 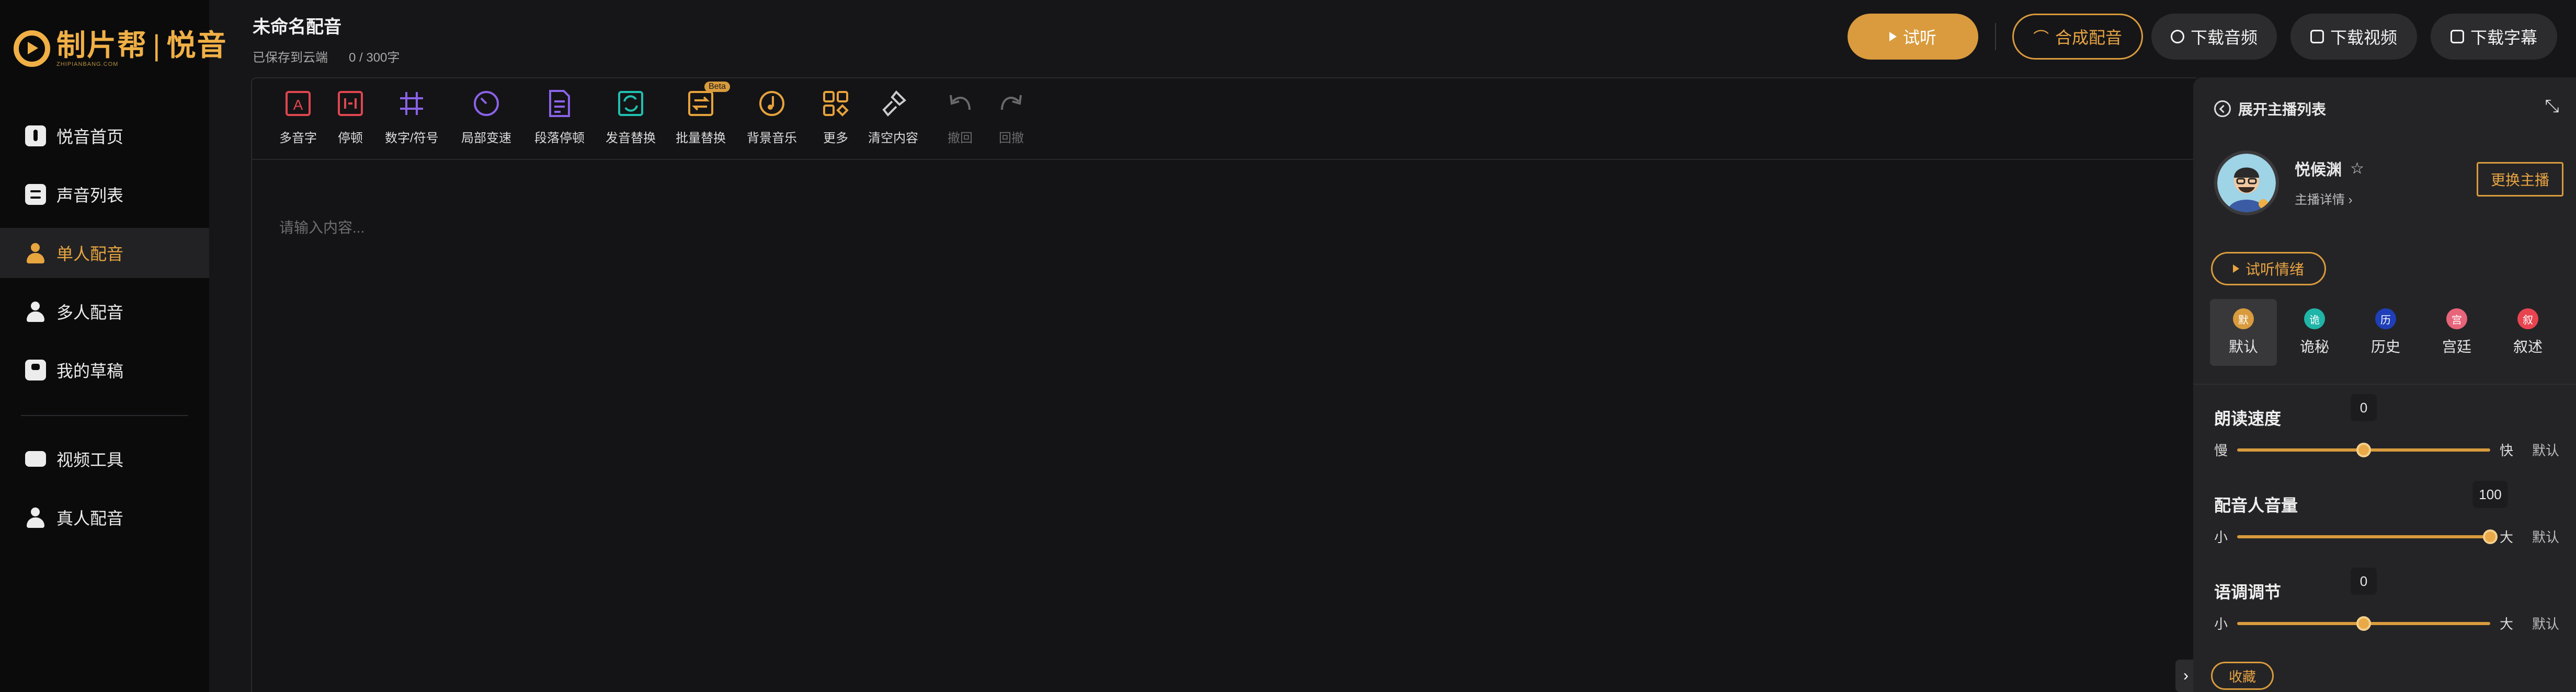 What do you see at coordinates (2385, 332) in the screenshot?
I see `emotion-history: 历 历史` at bounding box center [2385, 332].